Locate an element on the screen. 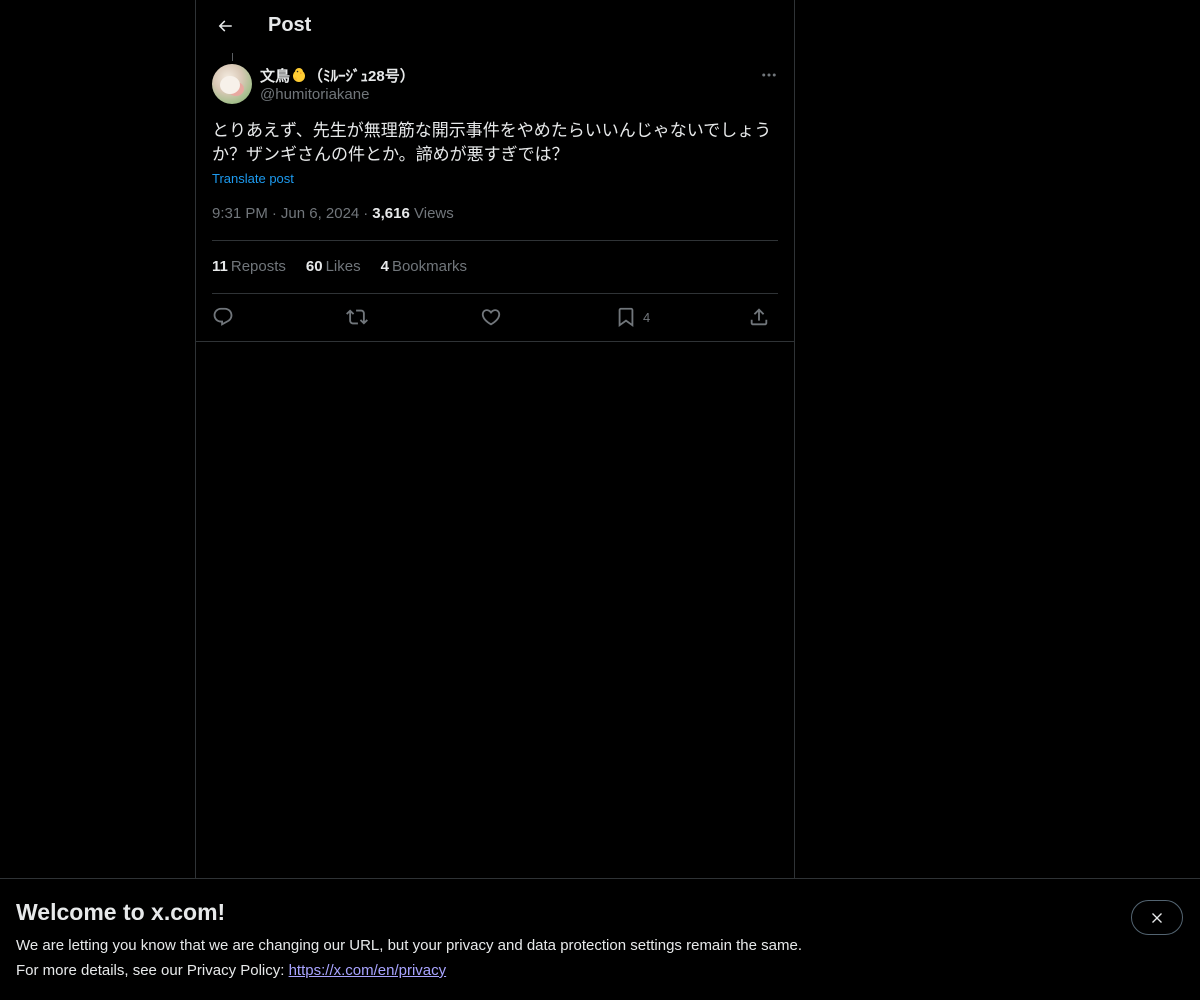  arrow-left-icon is located at coordinates (225, 26).